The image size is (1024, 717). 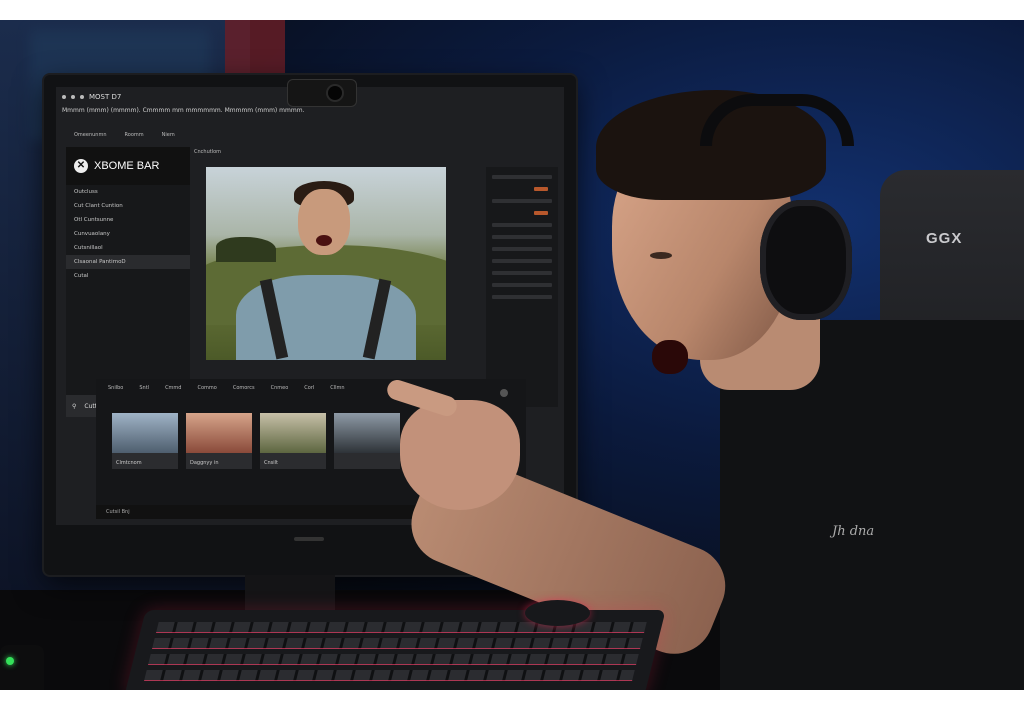 I want to click on person-eye, so click(x=661, y=255).